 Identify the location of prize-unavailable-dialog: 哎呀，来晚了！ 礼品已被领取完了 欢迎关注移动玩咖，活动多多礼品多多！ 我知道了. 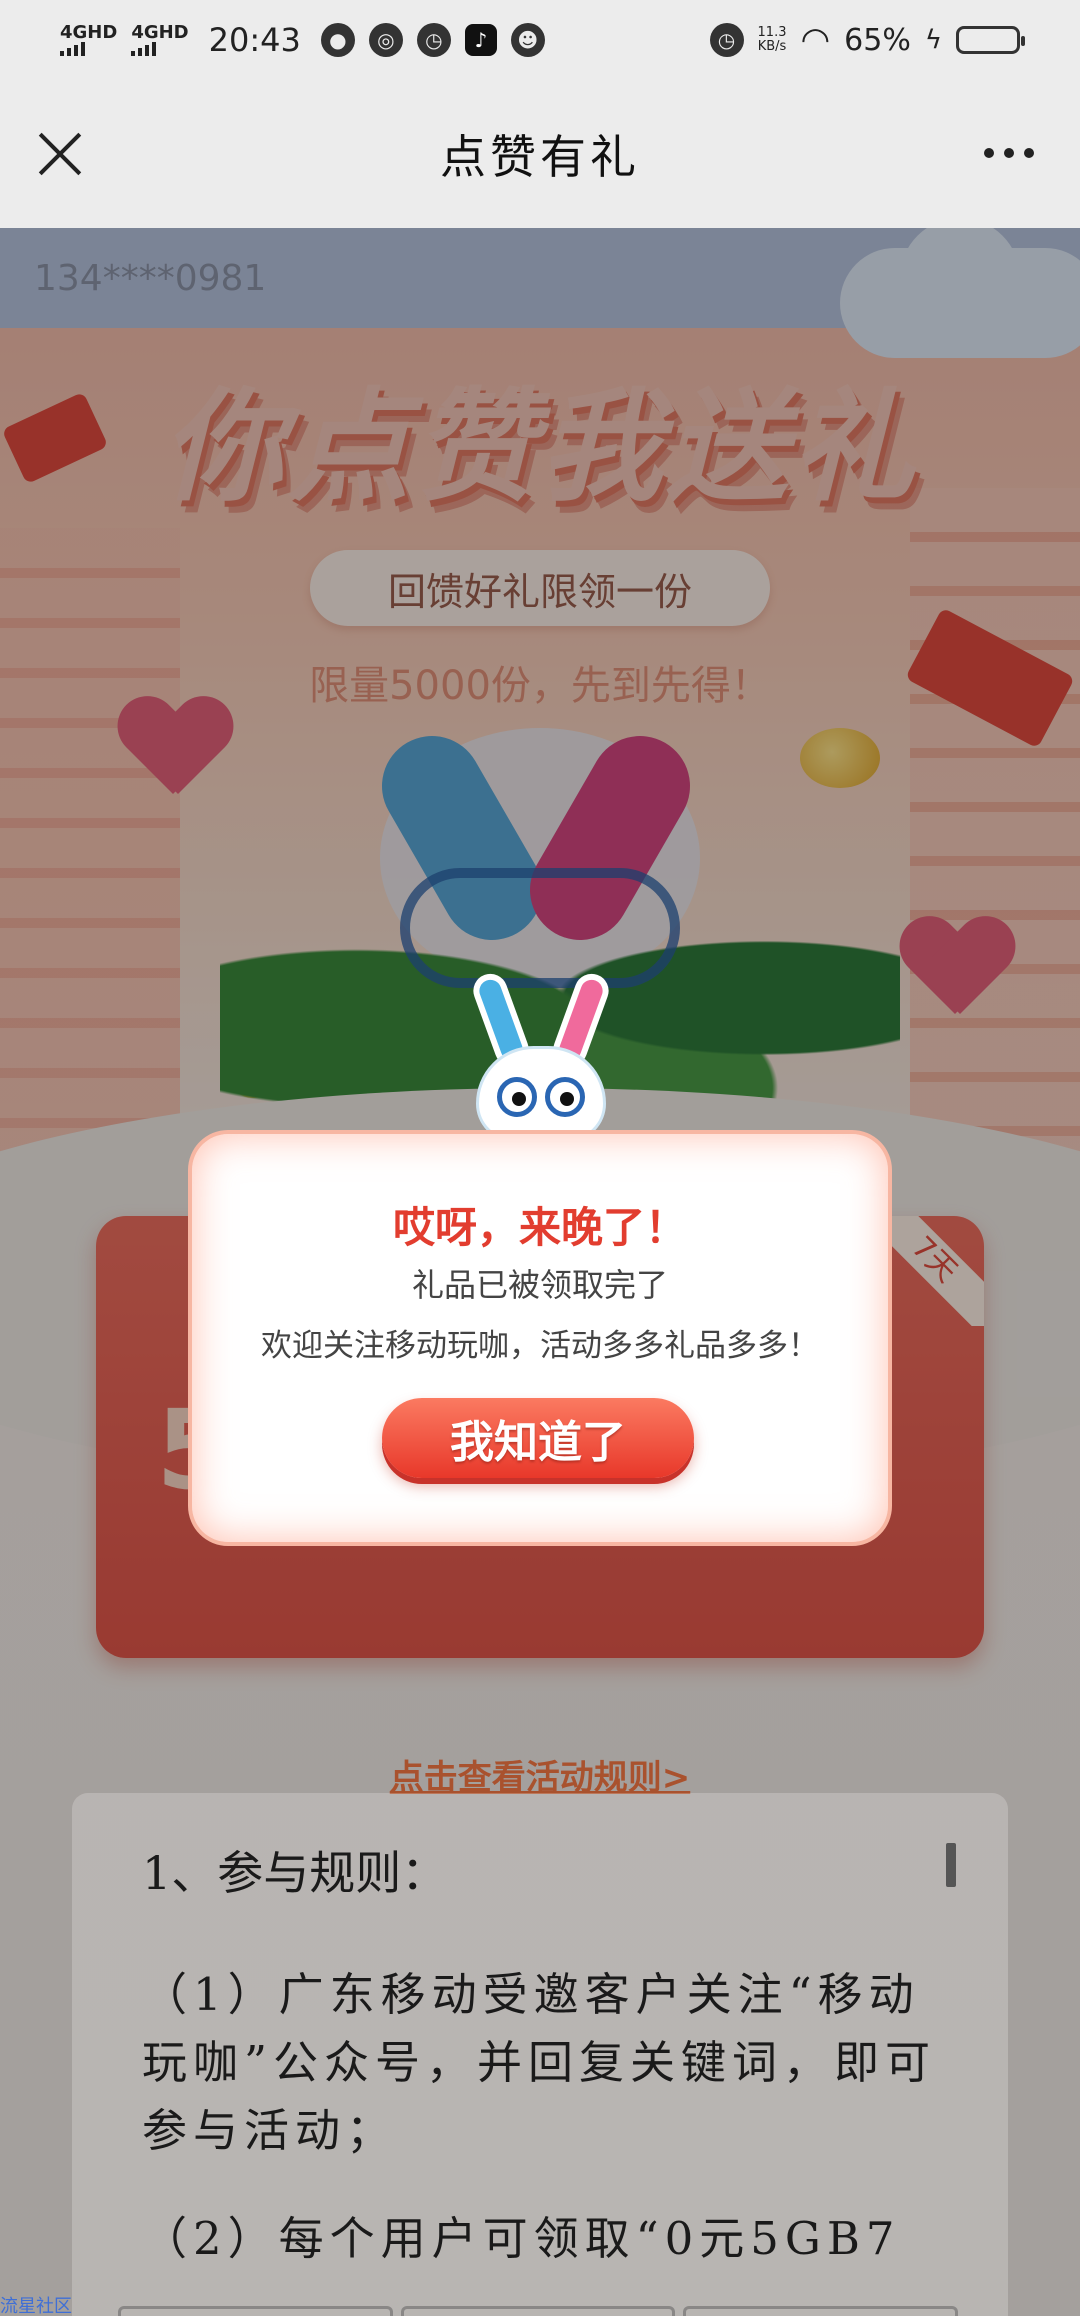
(540, 1338).